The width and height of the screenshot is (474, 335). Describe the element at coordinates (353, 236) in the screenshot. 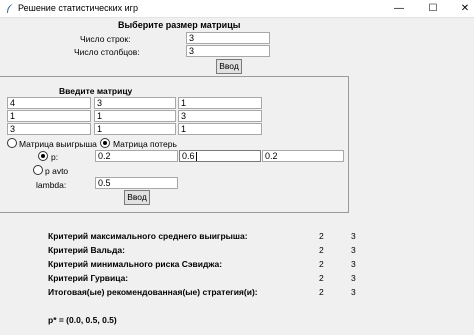

I see `result-value-max-mean-2: 3` at that location.